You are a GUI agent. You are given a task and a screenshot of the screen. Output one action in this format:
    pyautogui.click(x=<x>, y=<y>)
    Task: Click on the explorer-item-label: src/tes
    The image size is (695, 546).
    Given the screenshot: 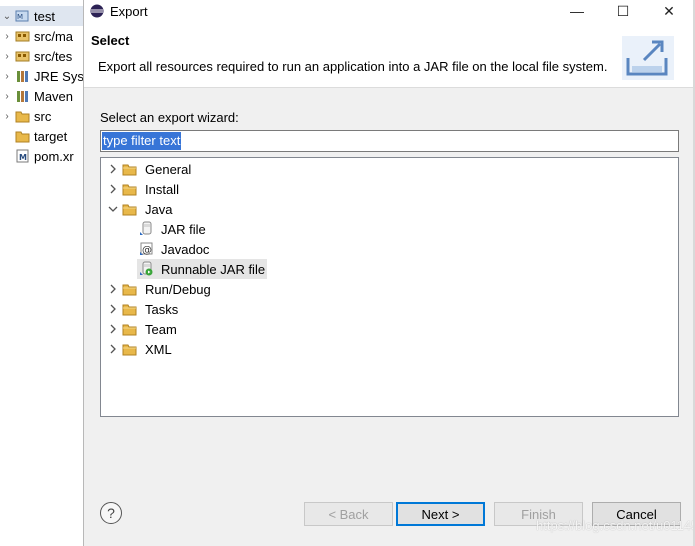 What is the action you would take?
    pyautogui.click(x=53, y=56)
    